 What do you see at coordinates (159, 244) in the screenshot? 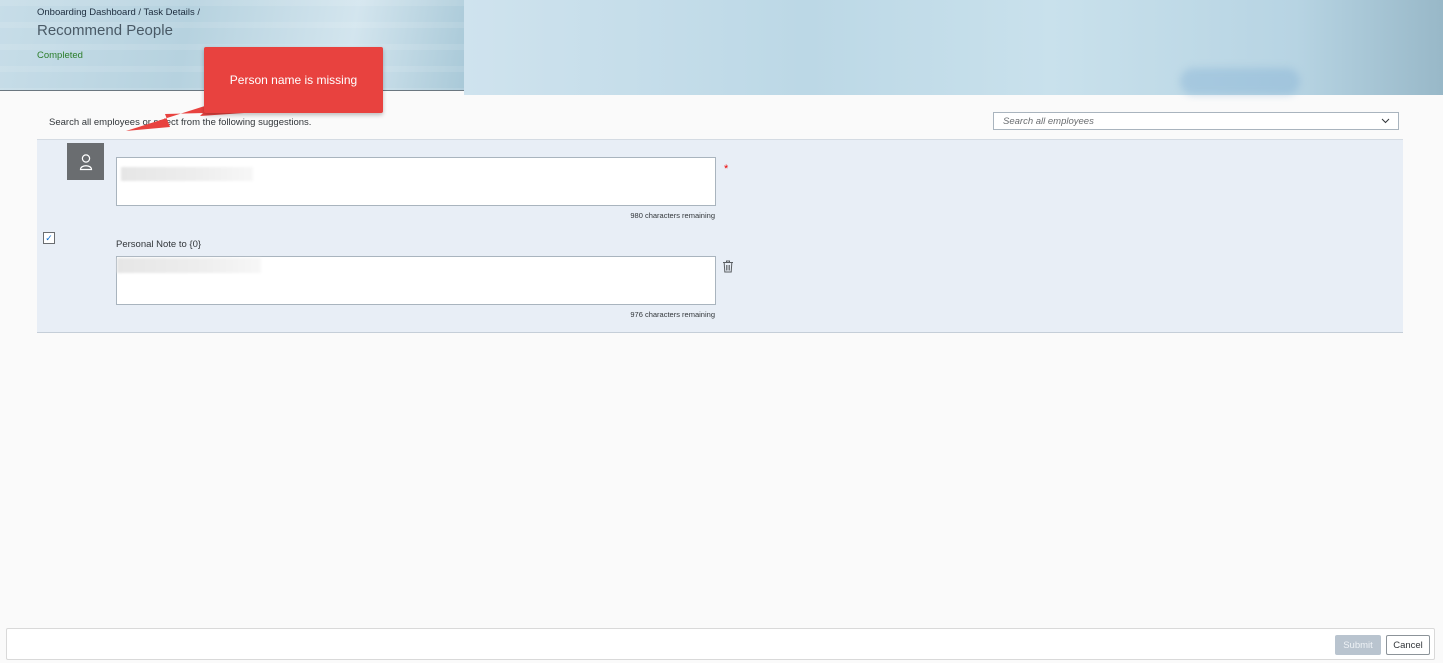
I see `personal-note-label: Personal Note to {0}` at bounding box center [159, 244].